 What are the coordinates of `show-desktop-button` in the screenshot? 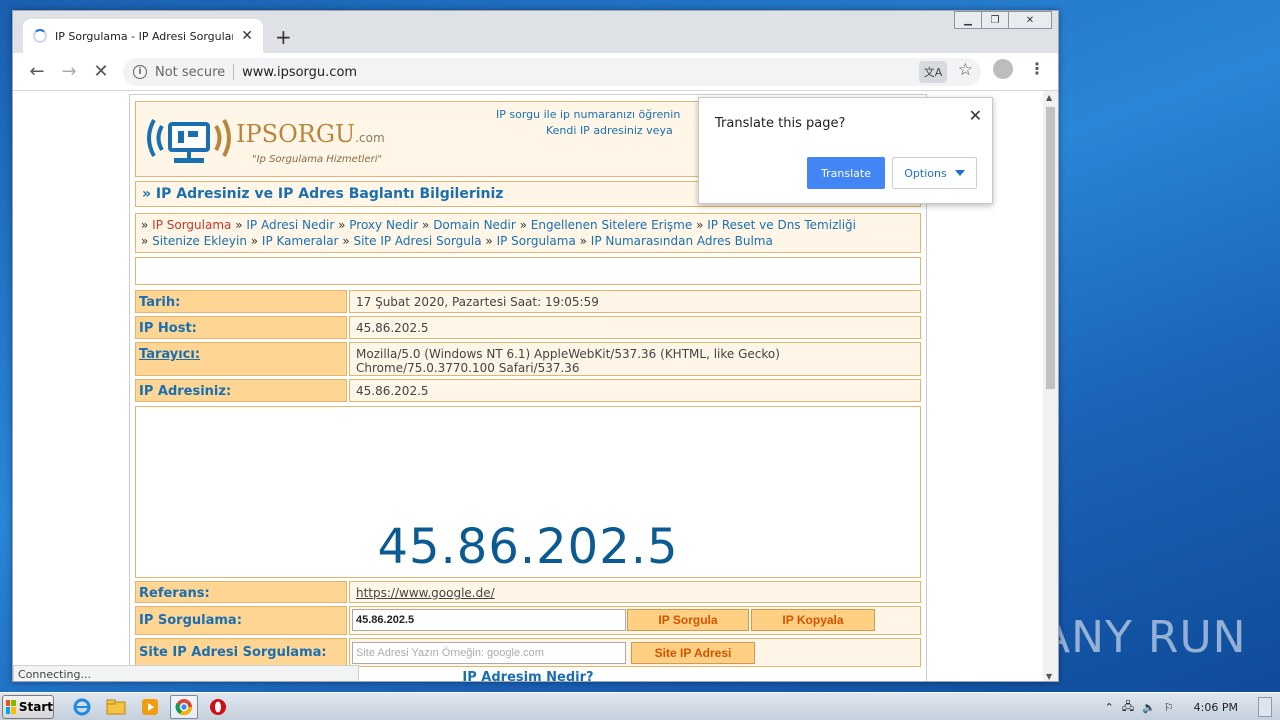 It's located at (1265, 707).